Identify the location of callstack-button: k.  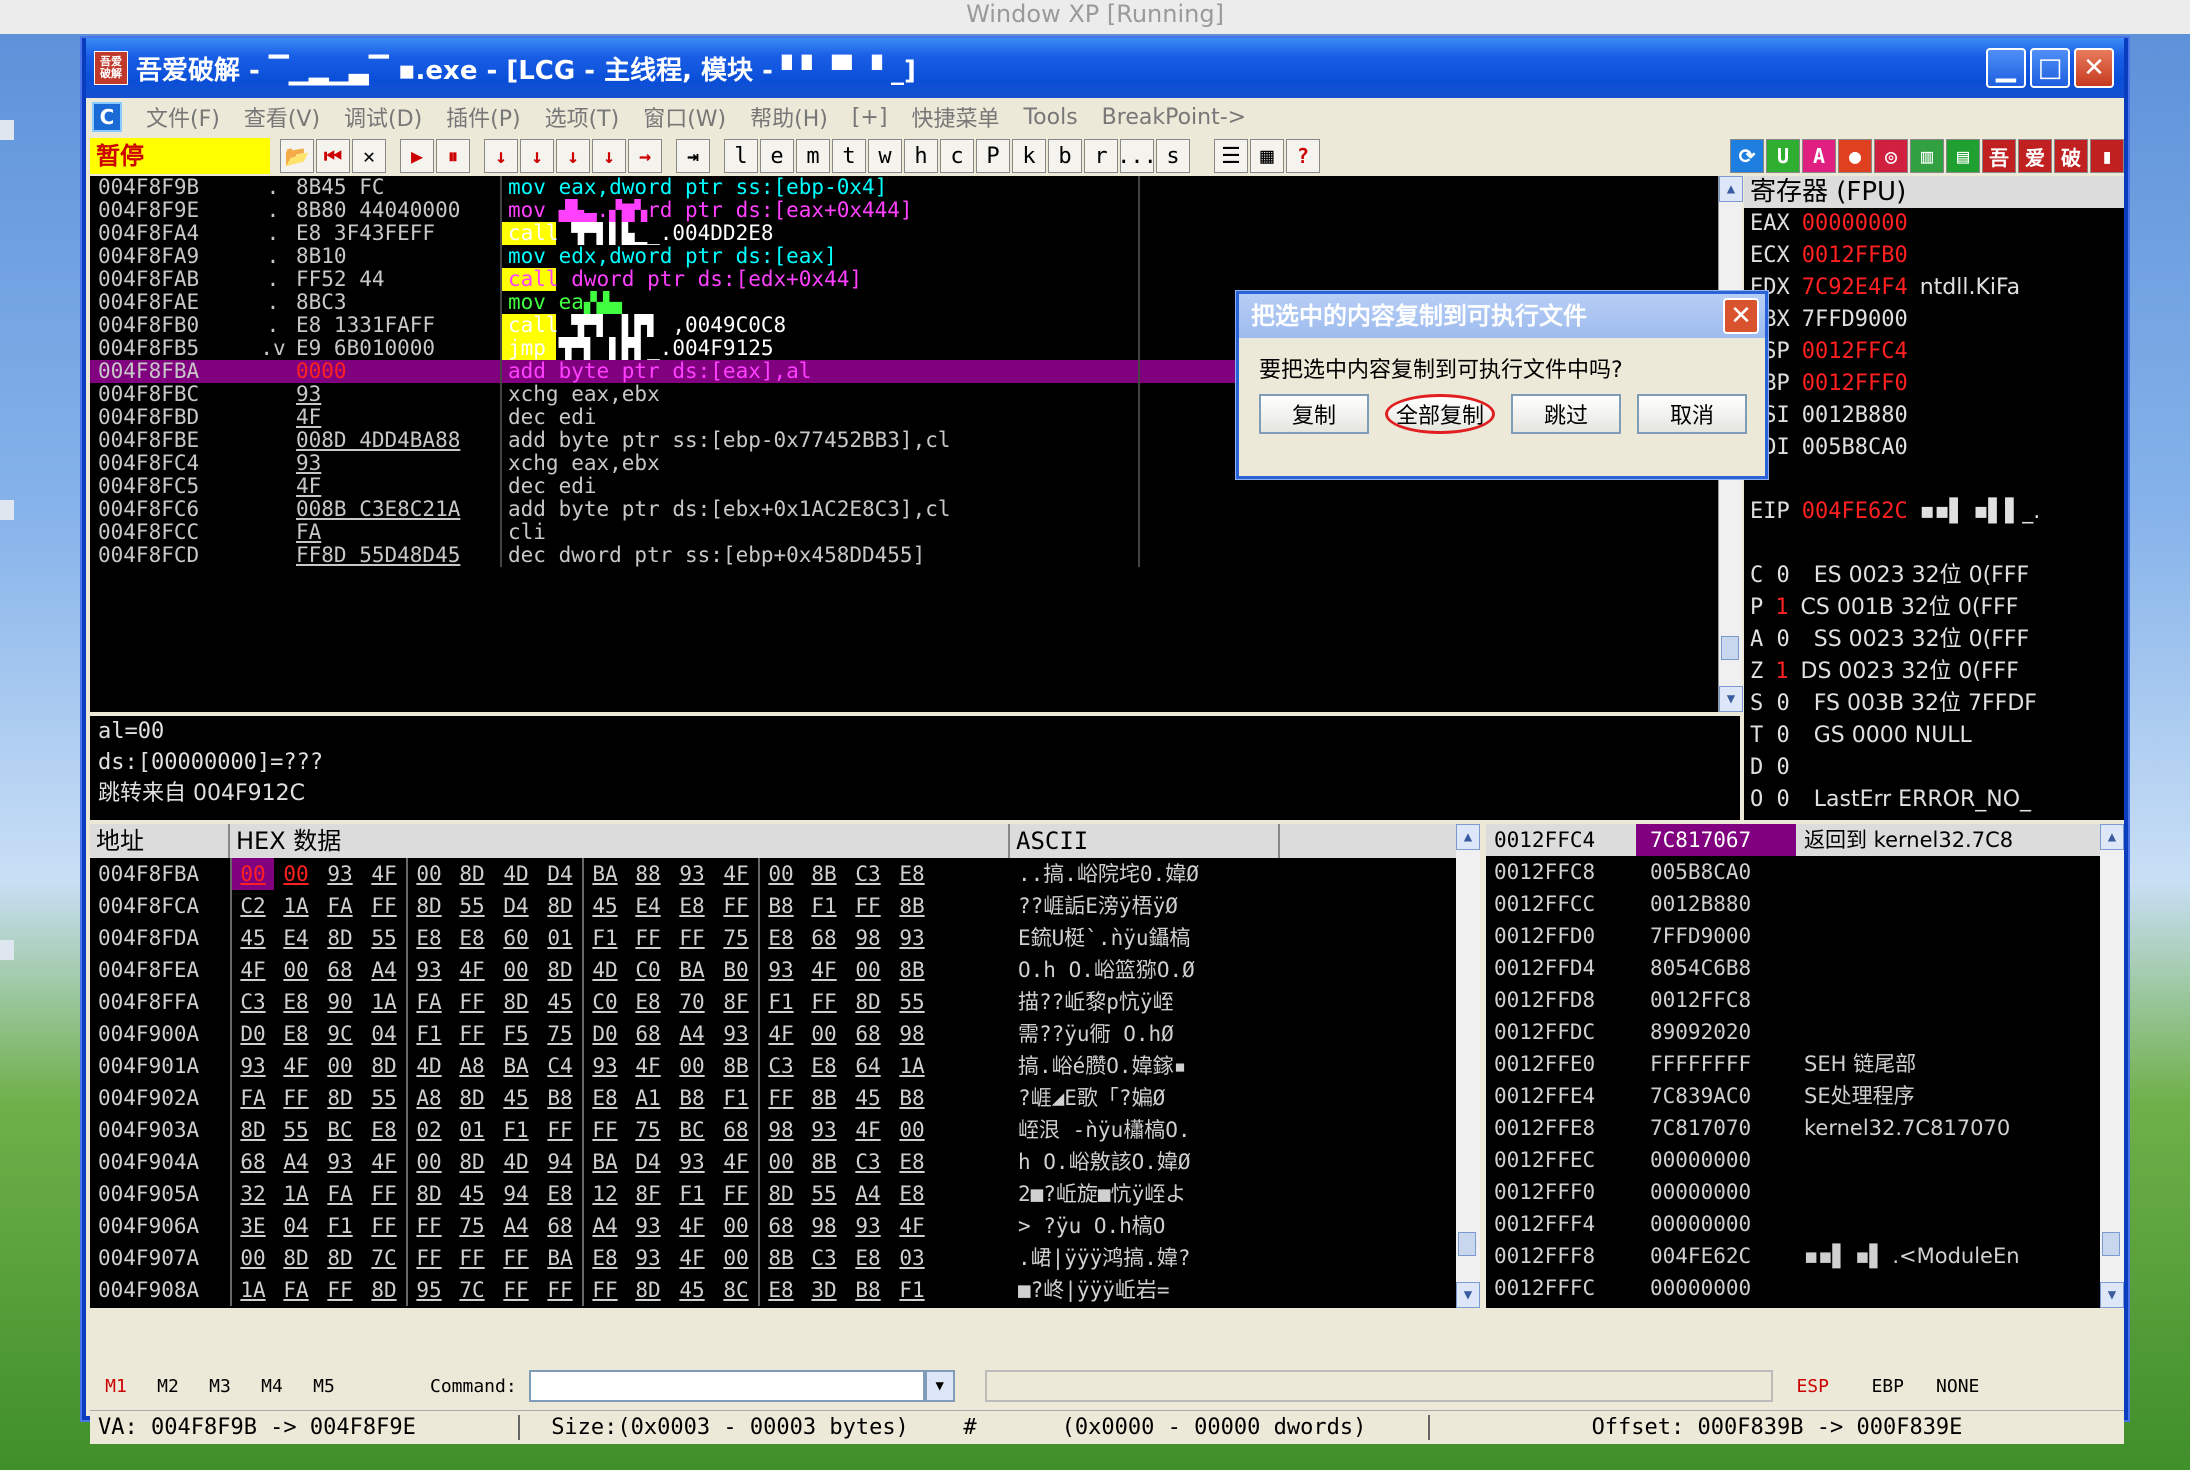
(1029, 156).